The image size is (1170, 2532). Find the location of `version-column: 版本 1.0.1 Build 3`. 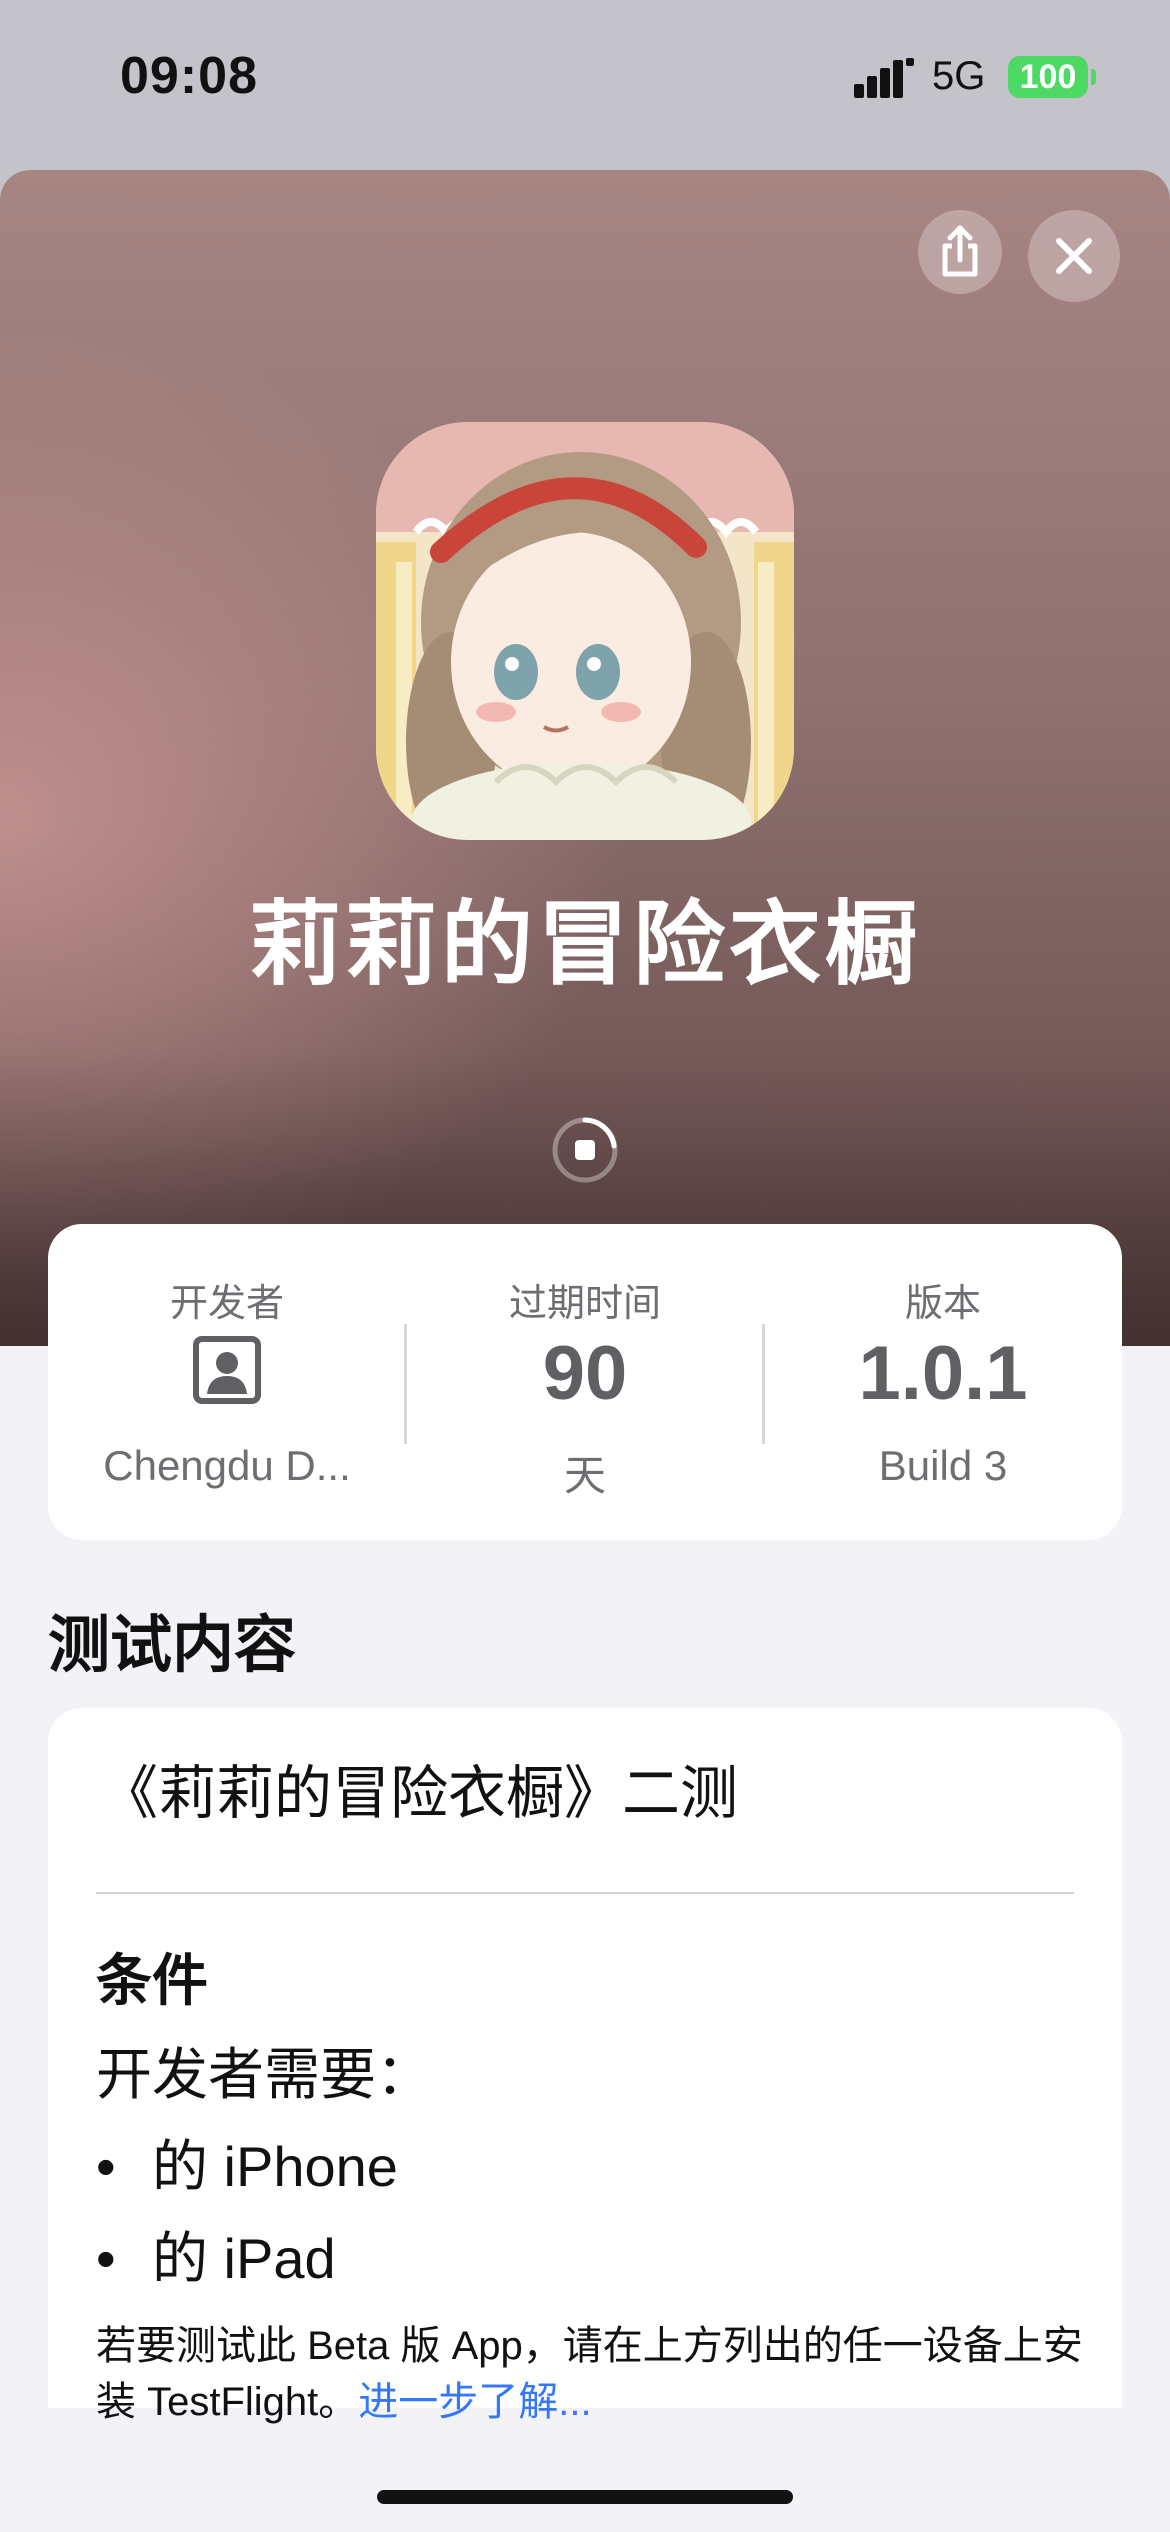

version-column: 版本 1.0.1 Build 3 is located at coordinates (943, 1382).